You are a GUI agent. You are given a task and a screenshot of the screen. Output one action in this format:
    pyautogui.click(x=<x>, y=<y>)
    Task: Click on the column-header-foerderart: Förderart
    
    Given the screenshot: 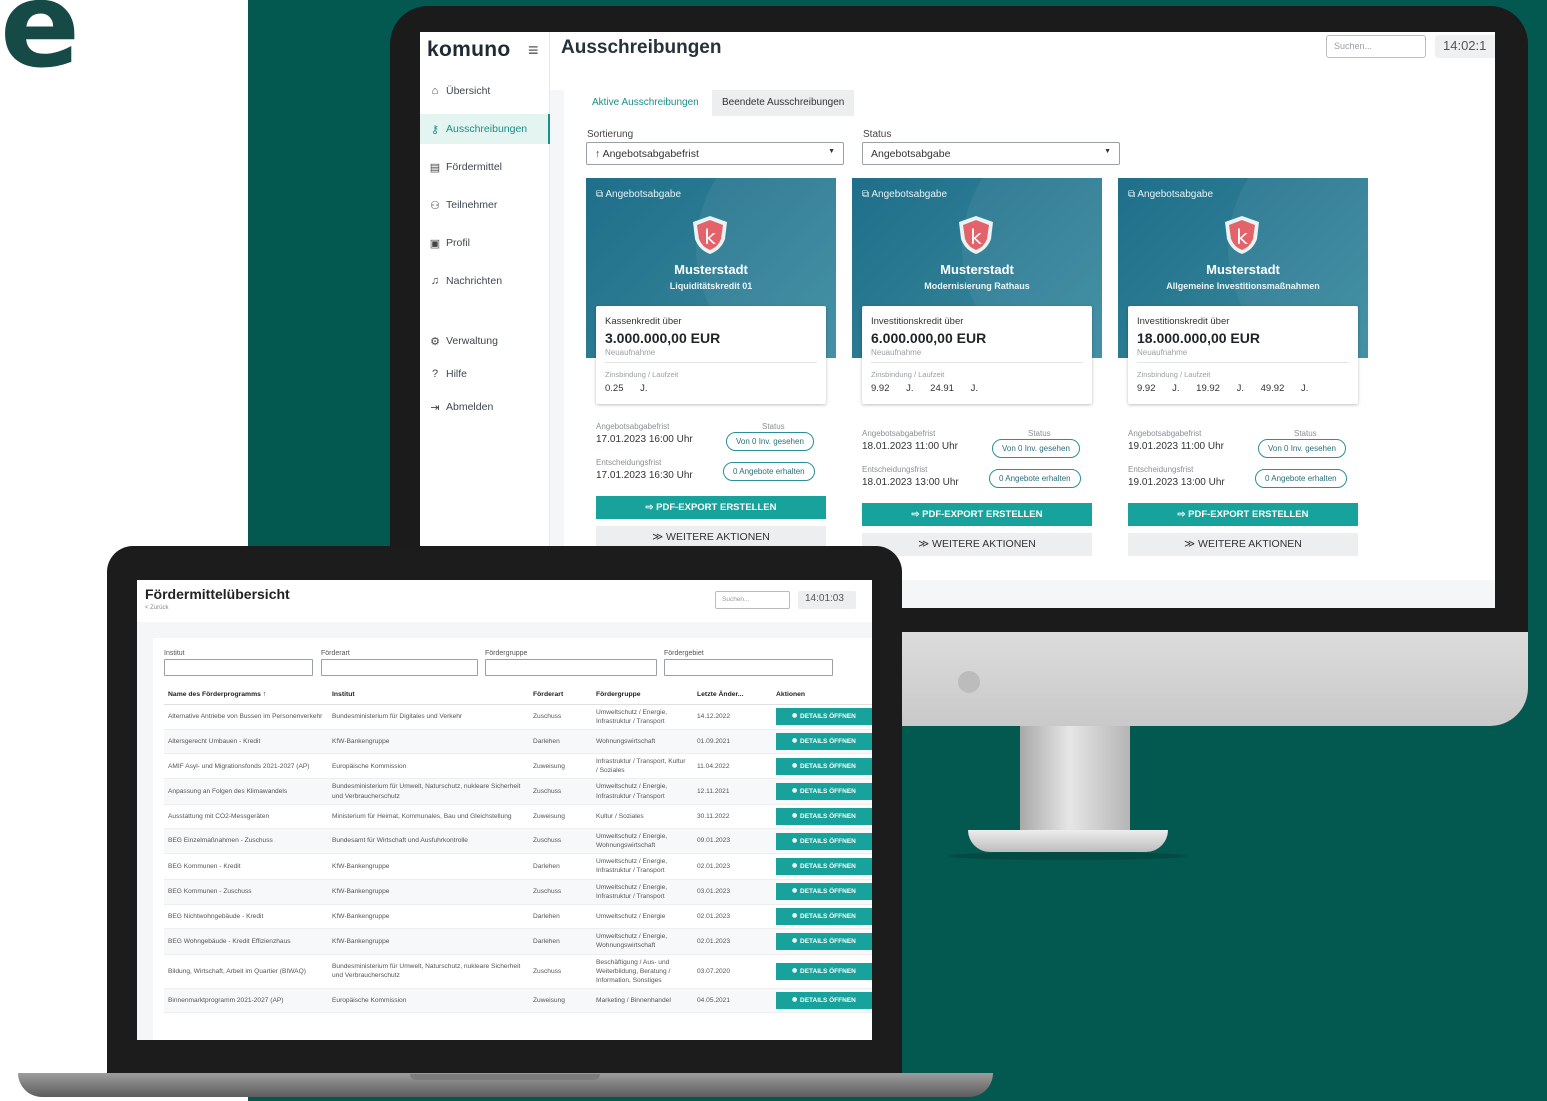 What is the action you would take?
    pyautogui.click(x=560, y=695)
    